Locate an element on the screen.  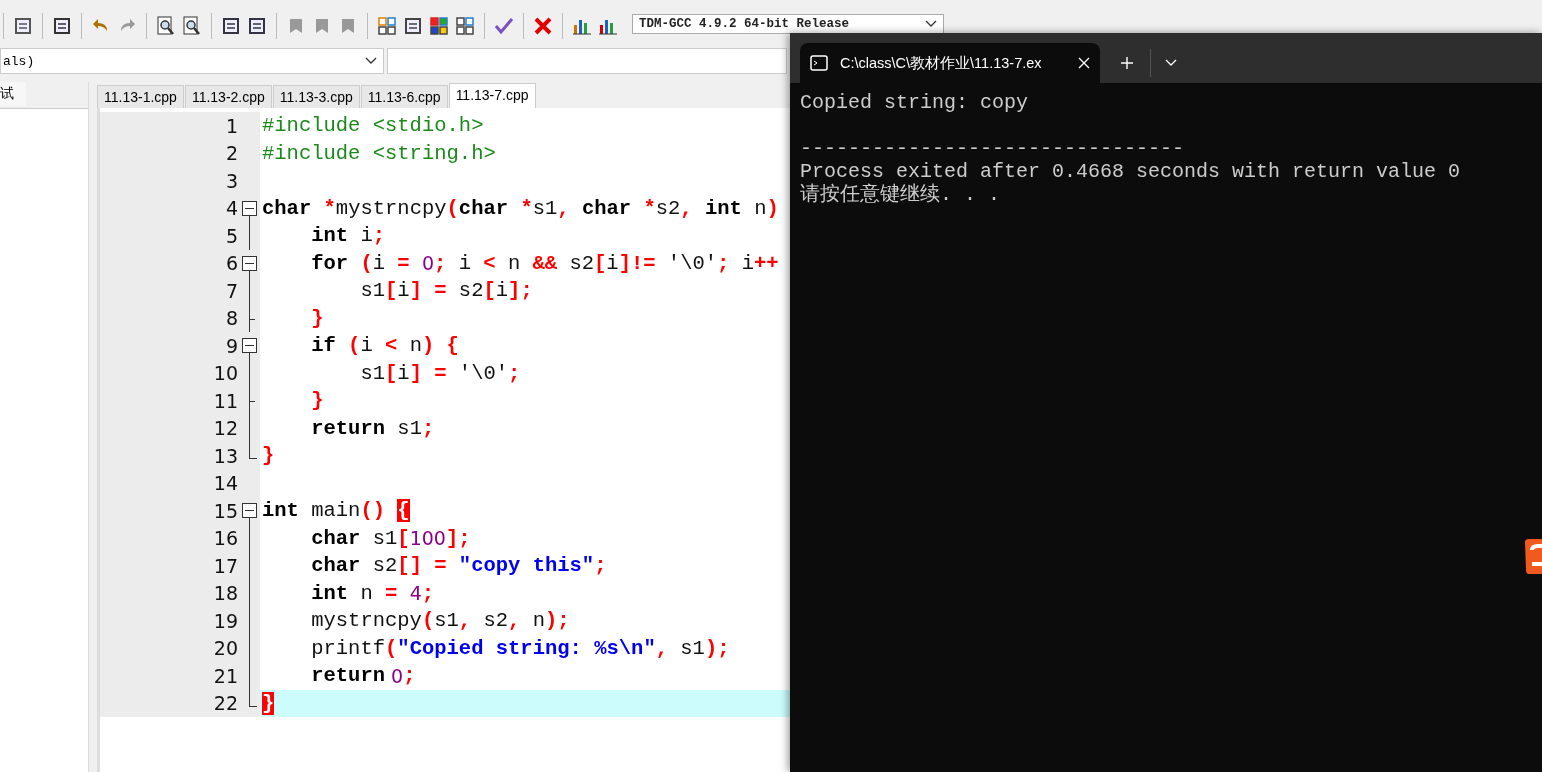
line-number: 8 is located at coordinates (231, 318).